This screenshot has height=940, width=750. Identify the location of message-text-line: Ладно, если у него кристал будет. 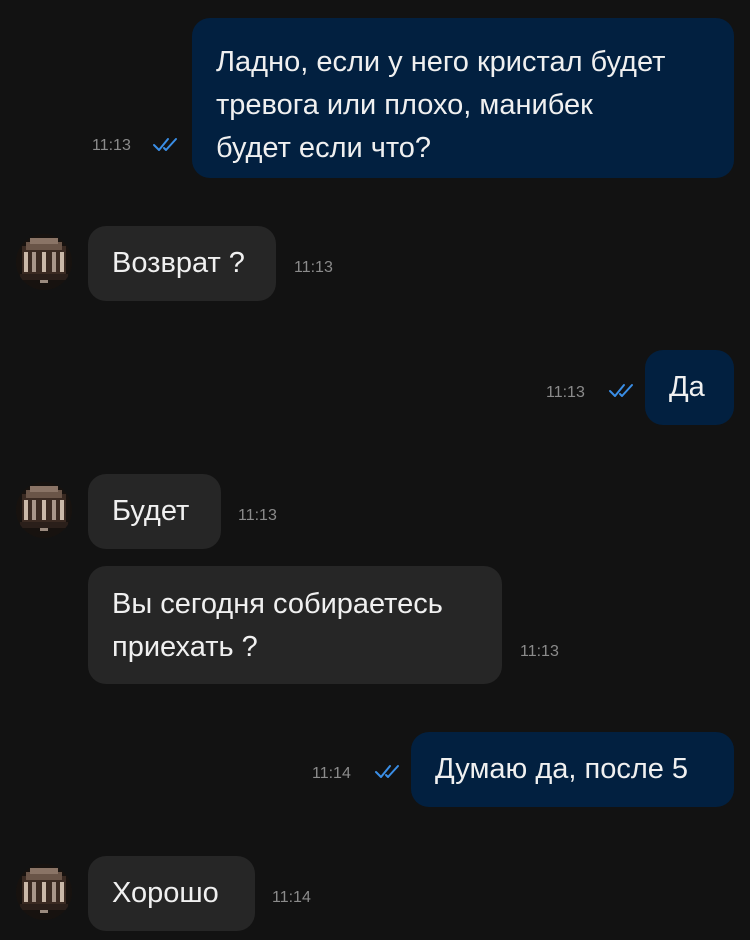
(441, 62).